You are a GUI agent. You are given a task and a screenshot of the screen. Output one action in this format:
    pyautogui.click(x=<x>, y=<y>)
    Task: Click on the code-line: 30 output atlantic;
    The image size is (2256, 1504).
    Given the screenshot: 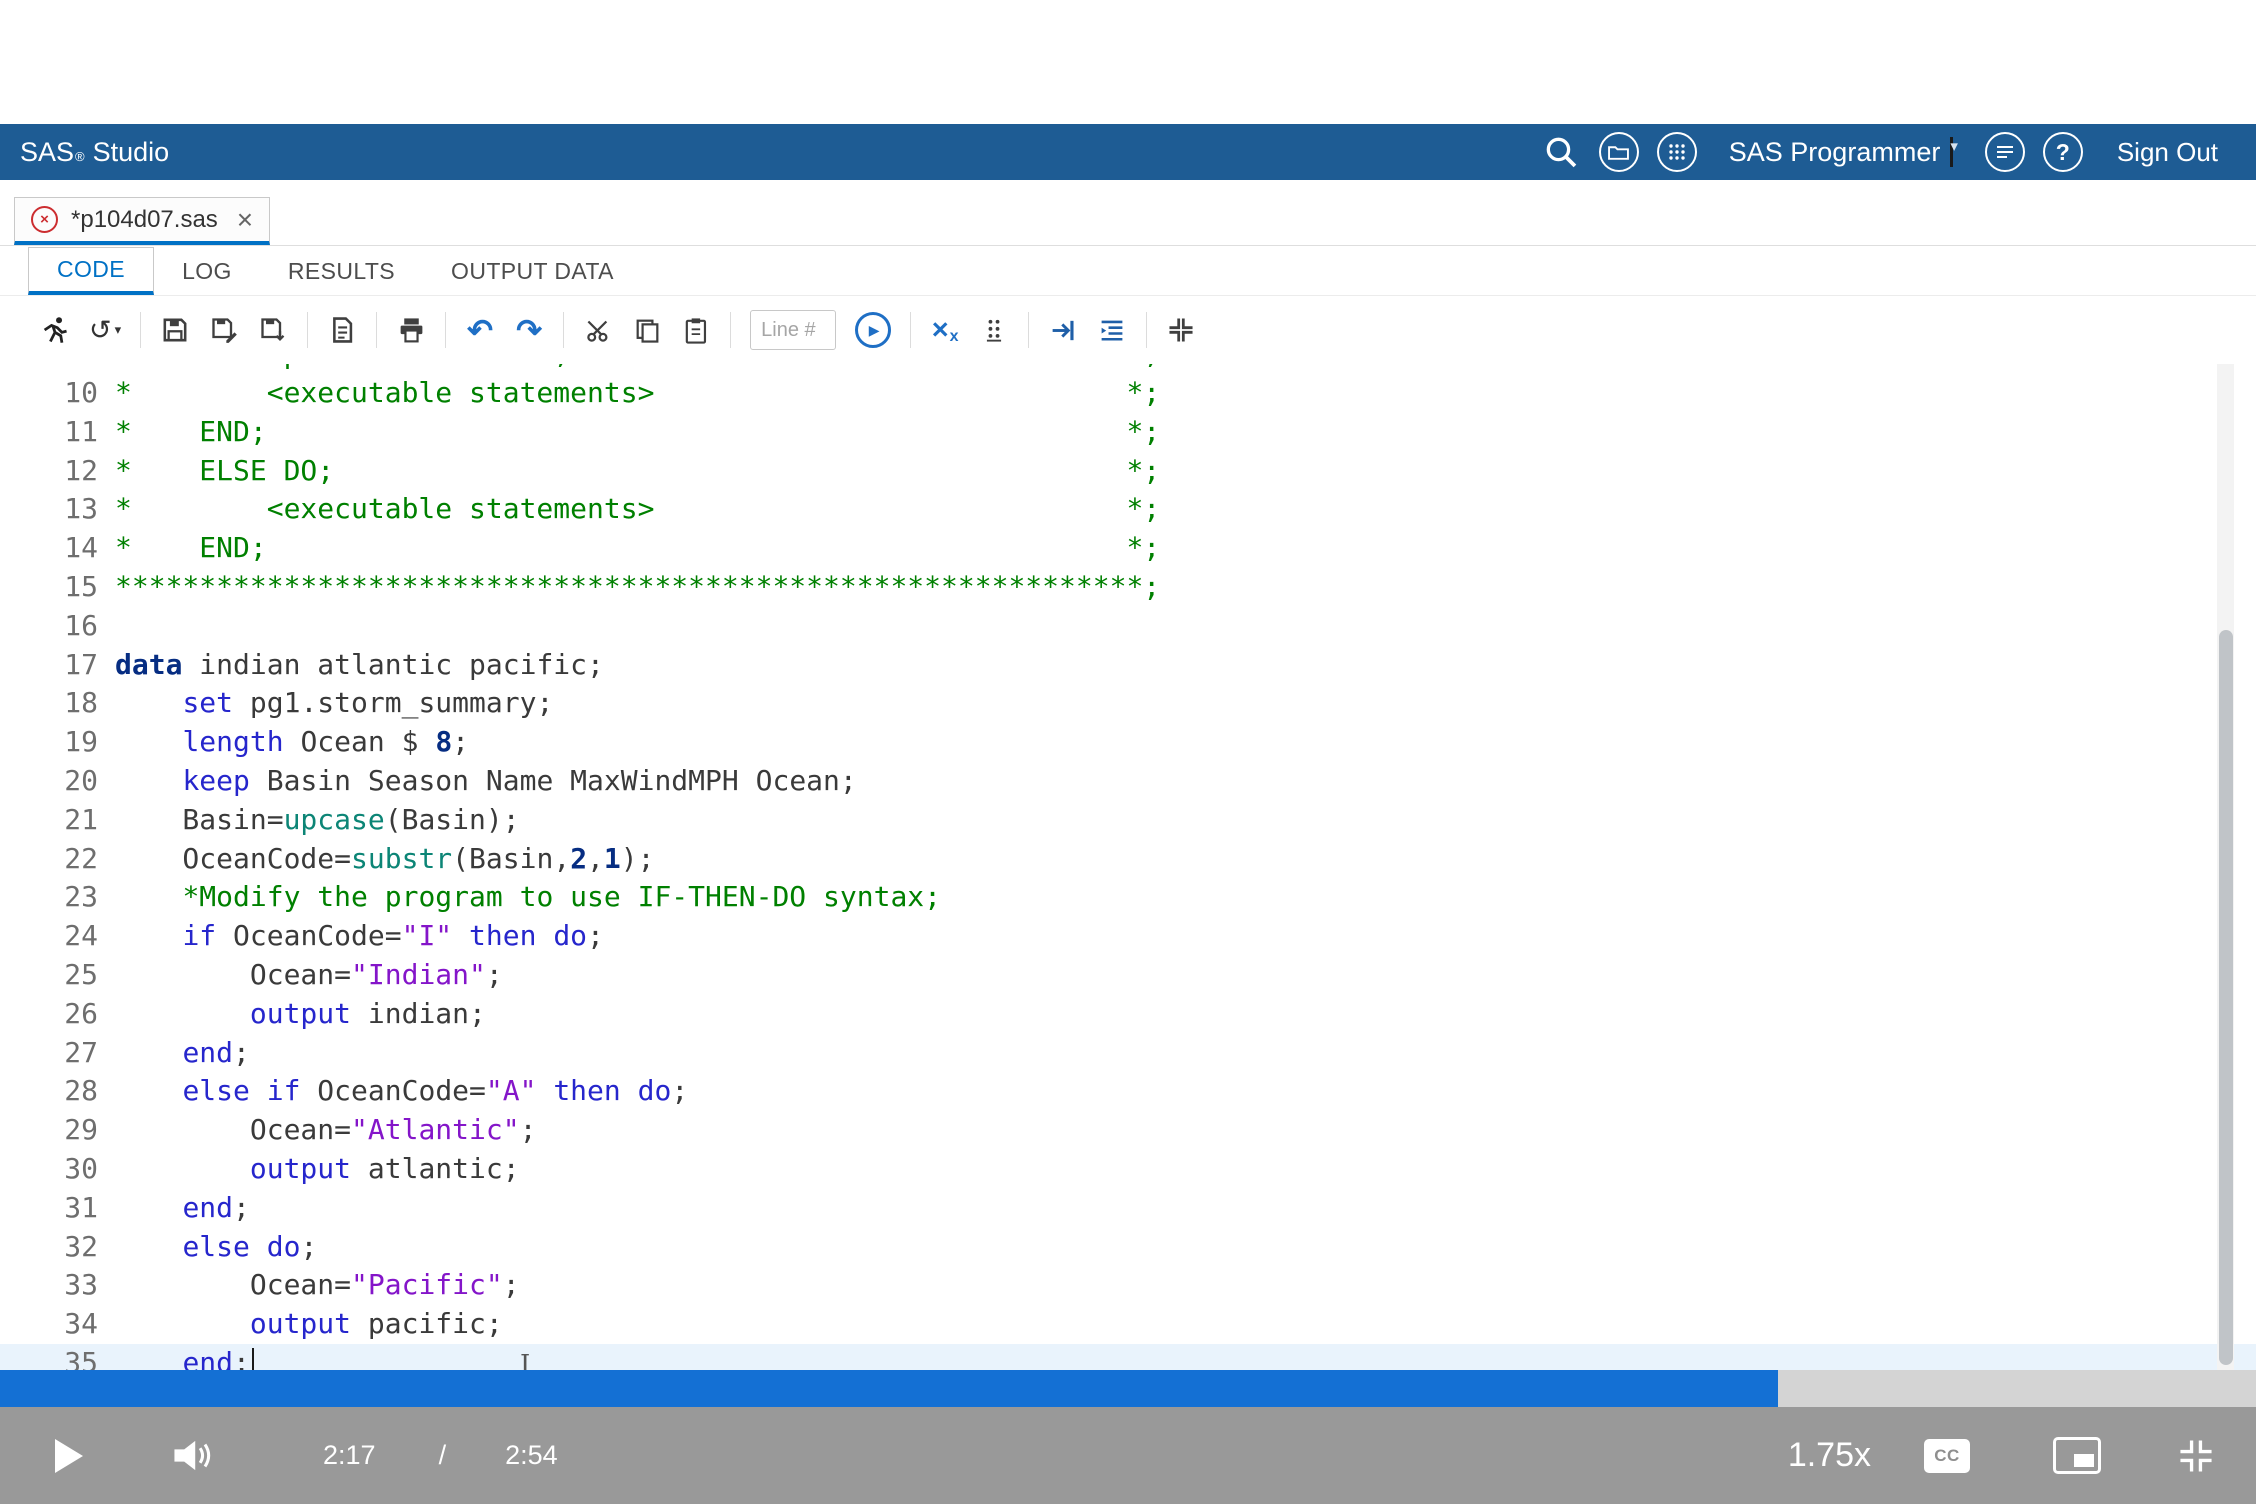 What is the action you would take?
    pyautogui.click(x=1128, y=1169)
    